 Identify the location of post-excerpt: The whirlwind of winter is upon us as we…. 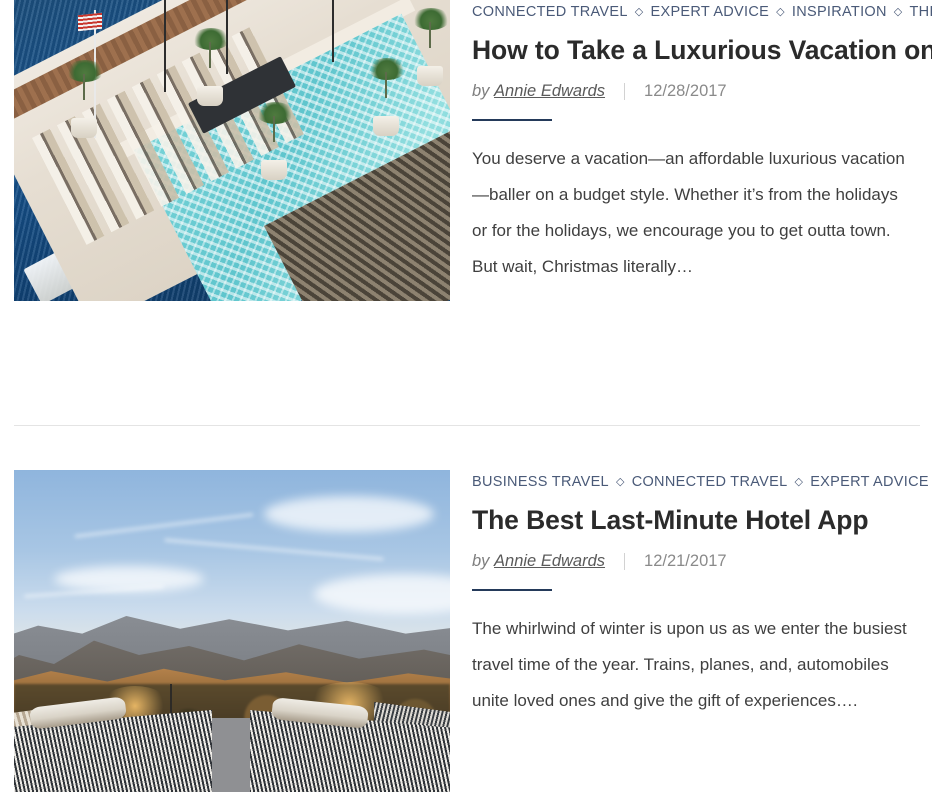
(689, 664).